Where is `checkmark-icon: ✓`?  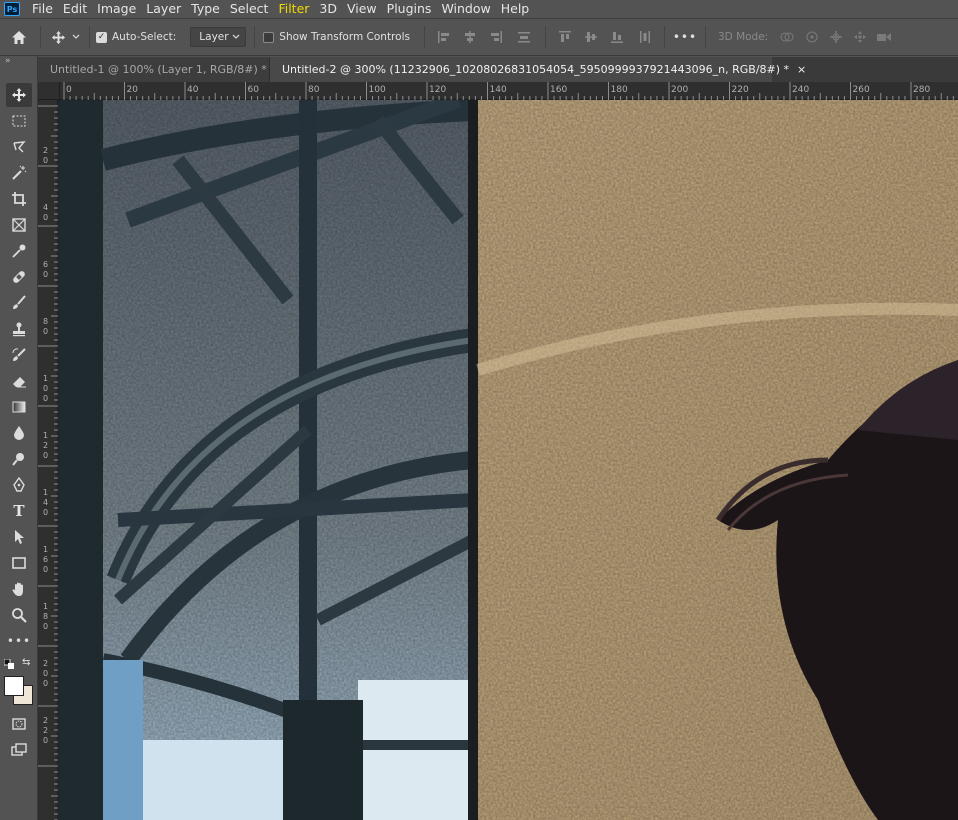 checkmark-icon: ✓ is located at coordinates (101, 37).